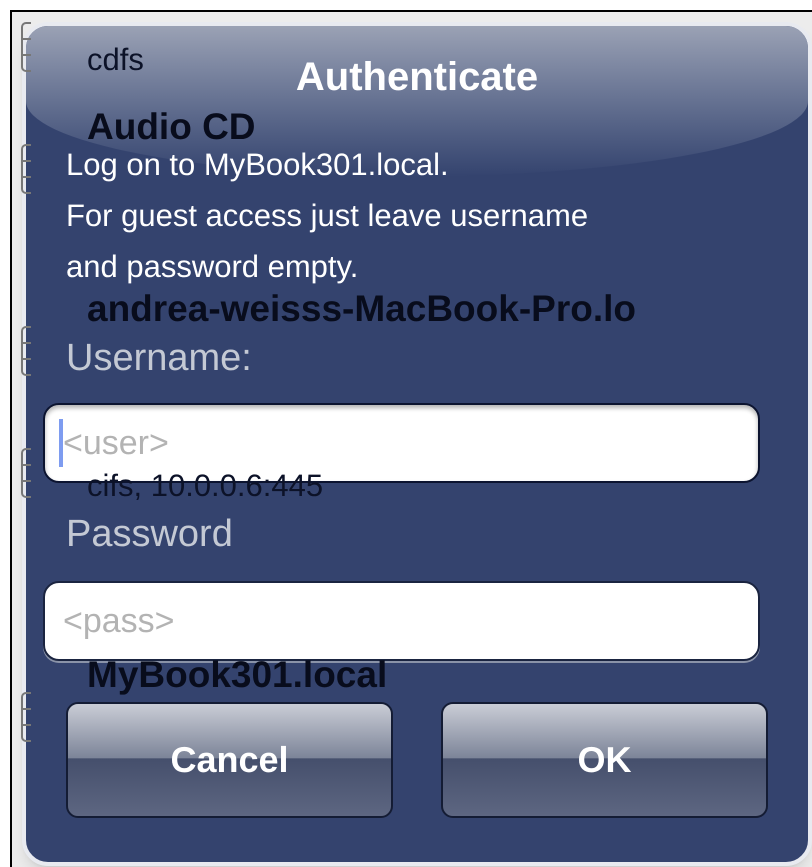 Image resolution: width=812 pixels, height=867 pixels. I want to click on device-detail: cdfs, so click(115, 60).